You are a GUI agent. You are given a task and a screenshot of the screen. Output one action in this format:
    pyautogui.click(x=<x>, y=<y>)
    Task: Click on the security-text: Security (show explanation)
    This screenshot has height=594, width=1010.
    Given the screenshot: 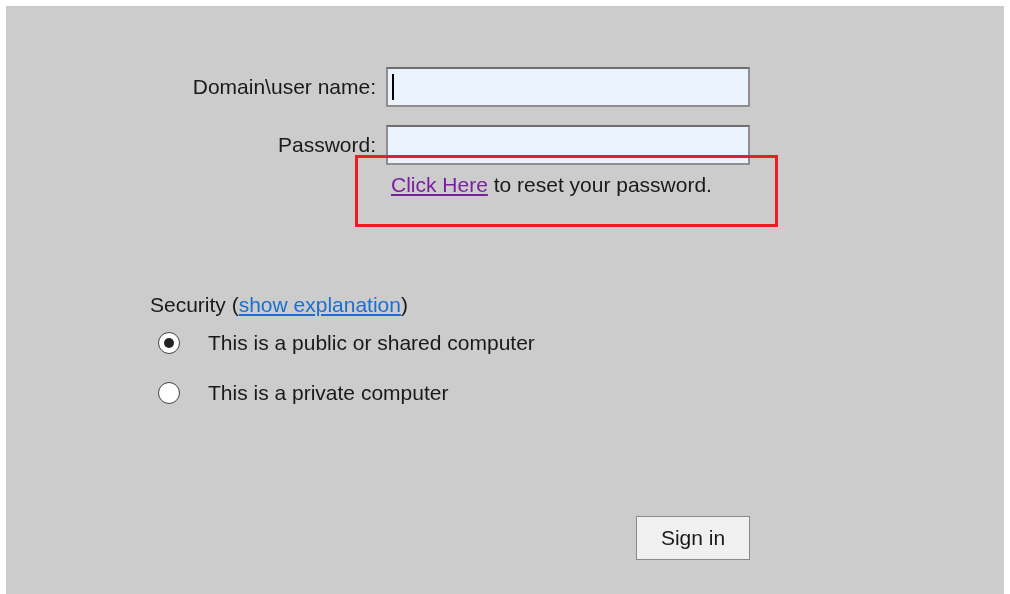 What is the action you would take?
    pyautogui.click(x=279, y=305)
    